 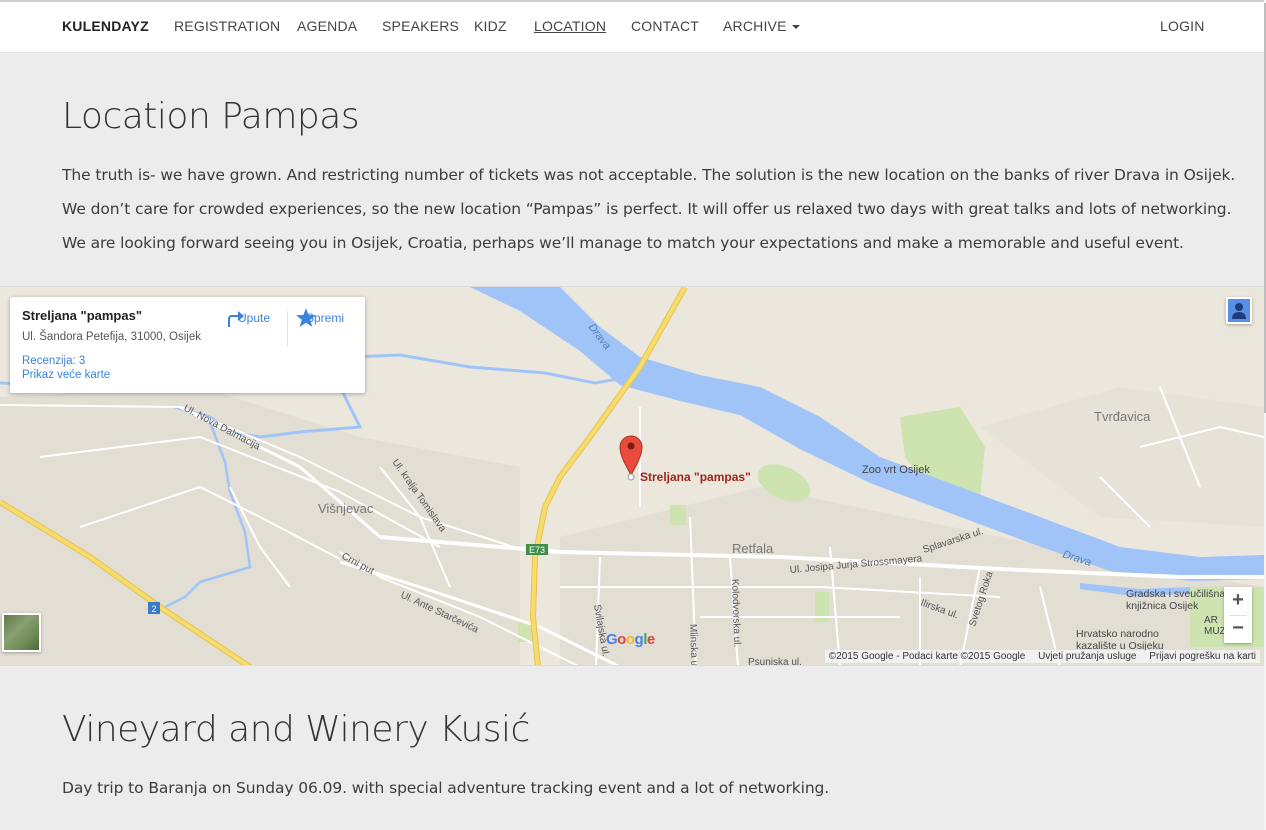 I want to click on satellite-toggle, so click(x=21, y=632).